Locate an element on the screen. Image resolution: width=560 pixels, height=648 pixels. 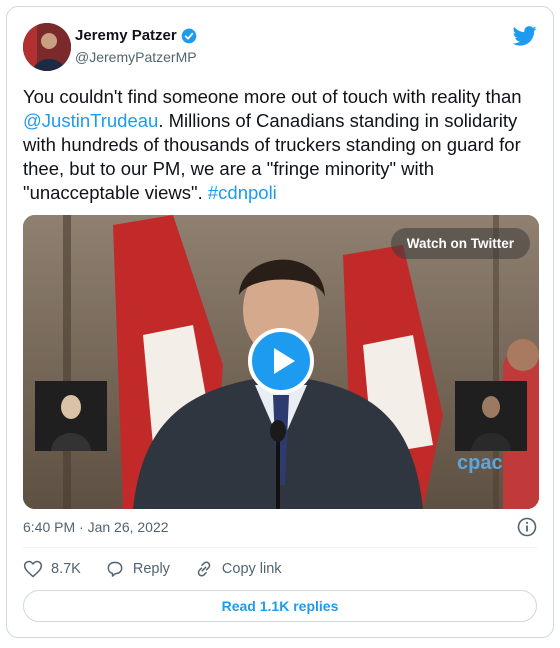
reply-bubble-icon is located at coordinates (115, 569).